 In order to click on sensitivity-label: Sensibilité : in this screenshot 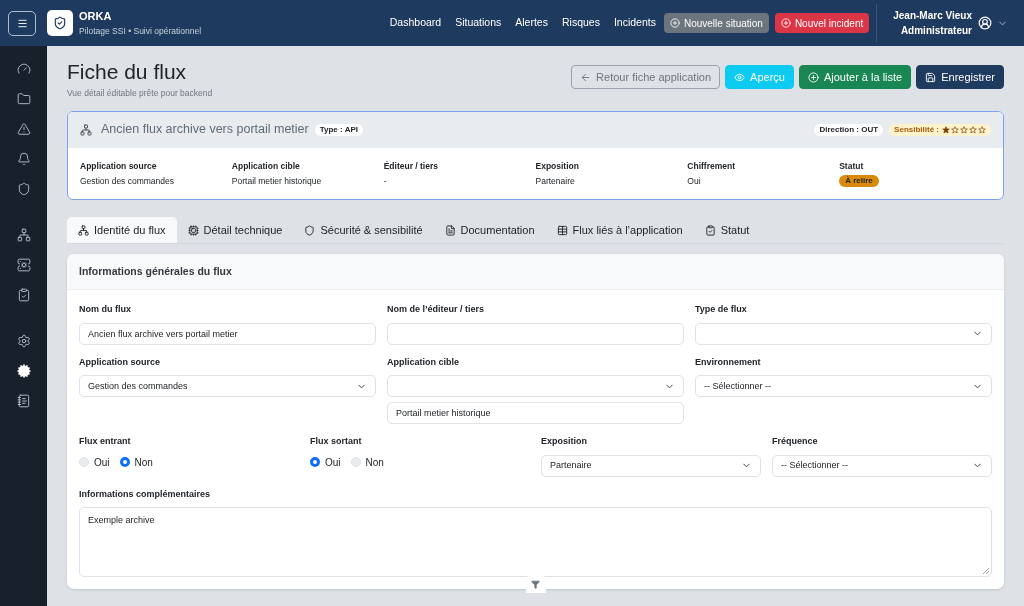, I will do `click(916, 129)`.